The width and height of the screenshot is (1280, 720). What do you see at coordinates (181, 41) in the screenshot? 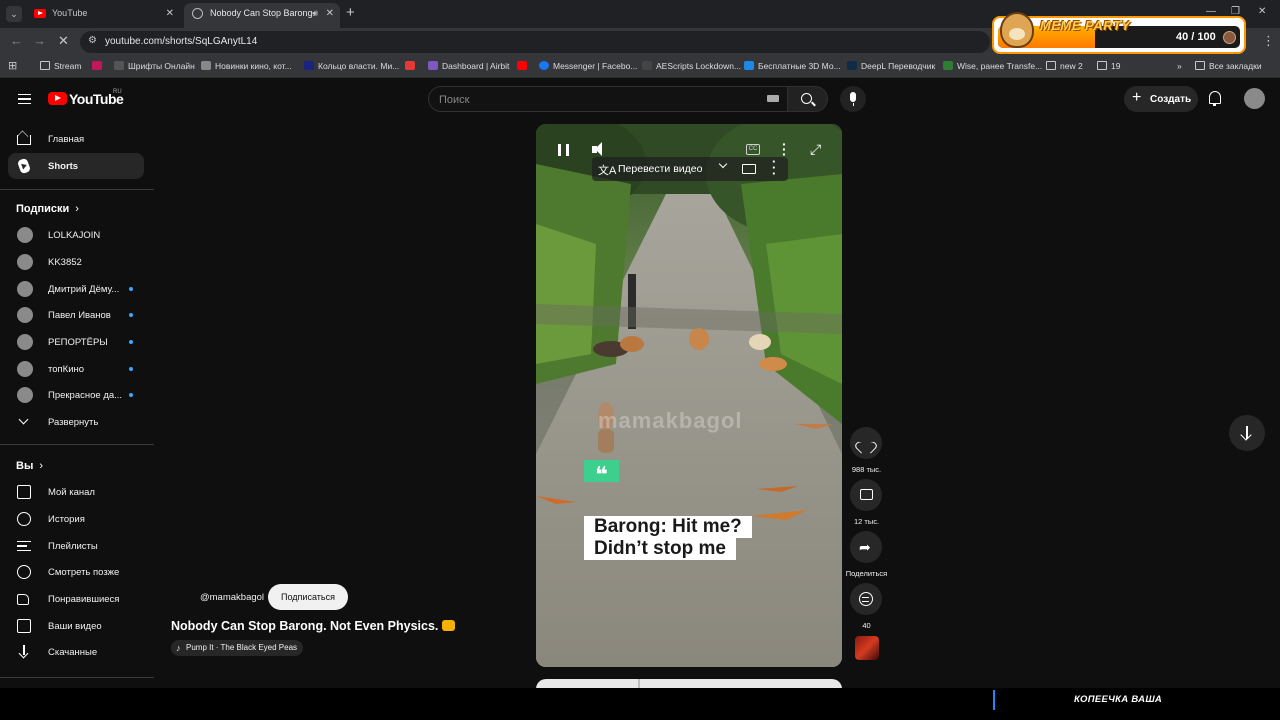
I see `url-text: youtube.com/shorts/SqLGAnytL14` at bounding box center [181, 41].